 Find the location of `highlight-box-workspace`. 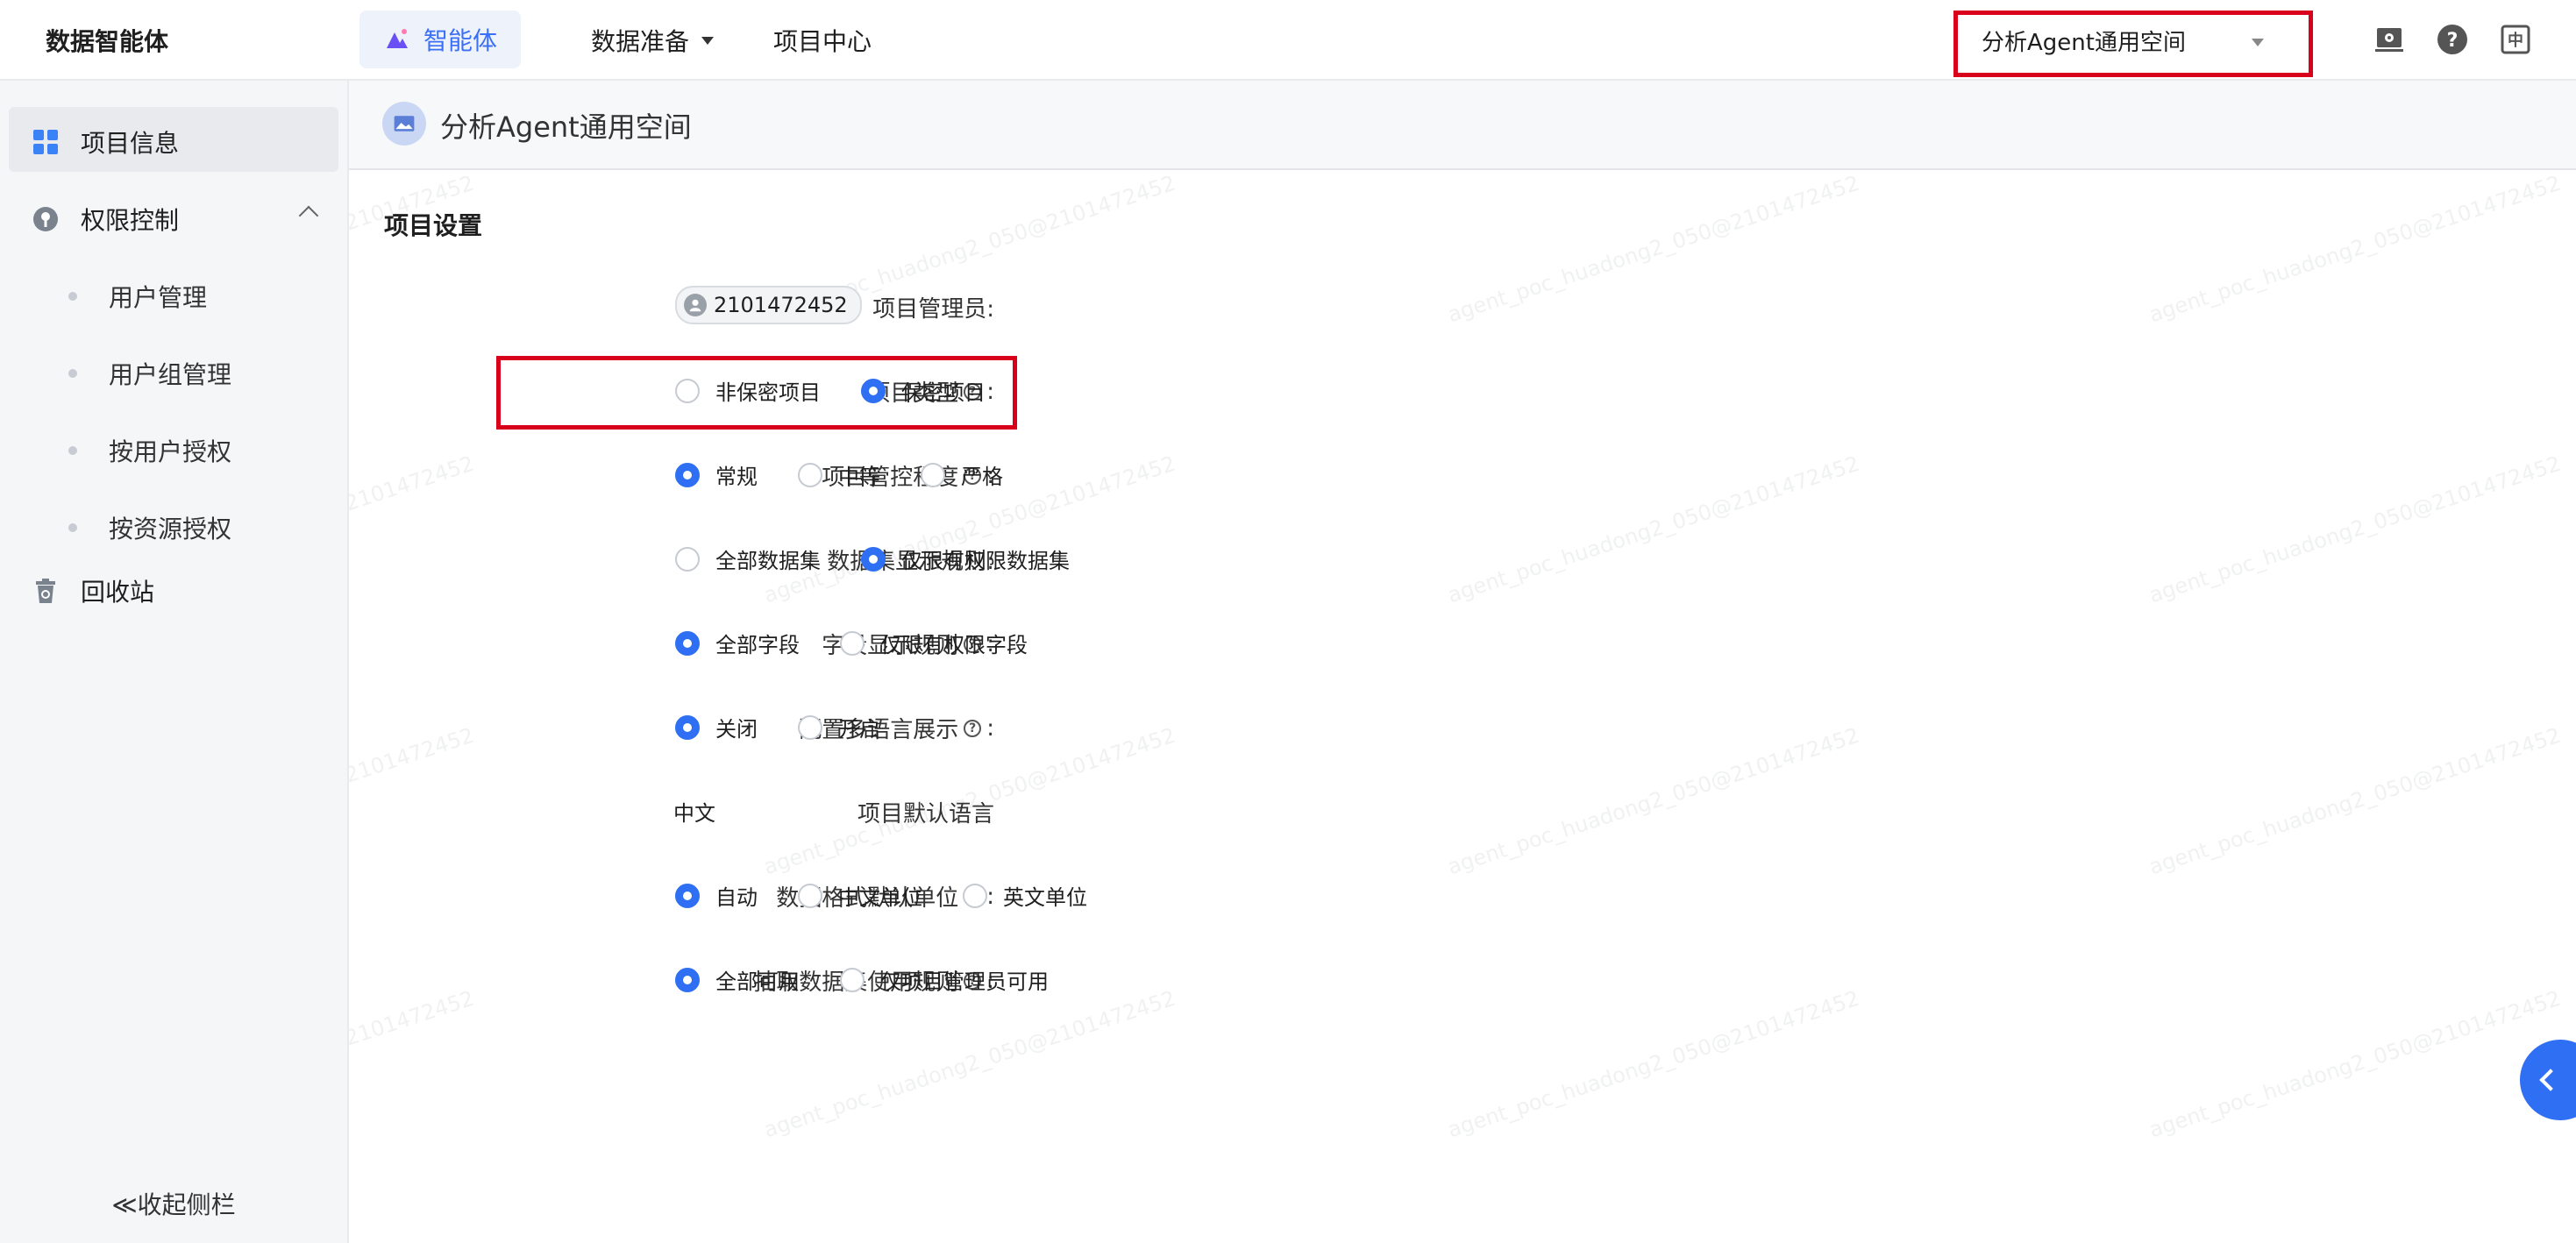

highlight-box-workspace is located at coordinates (2133, 44).